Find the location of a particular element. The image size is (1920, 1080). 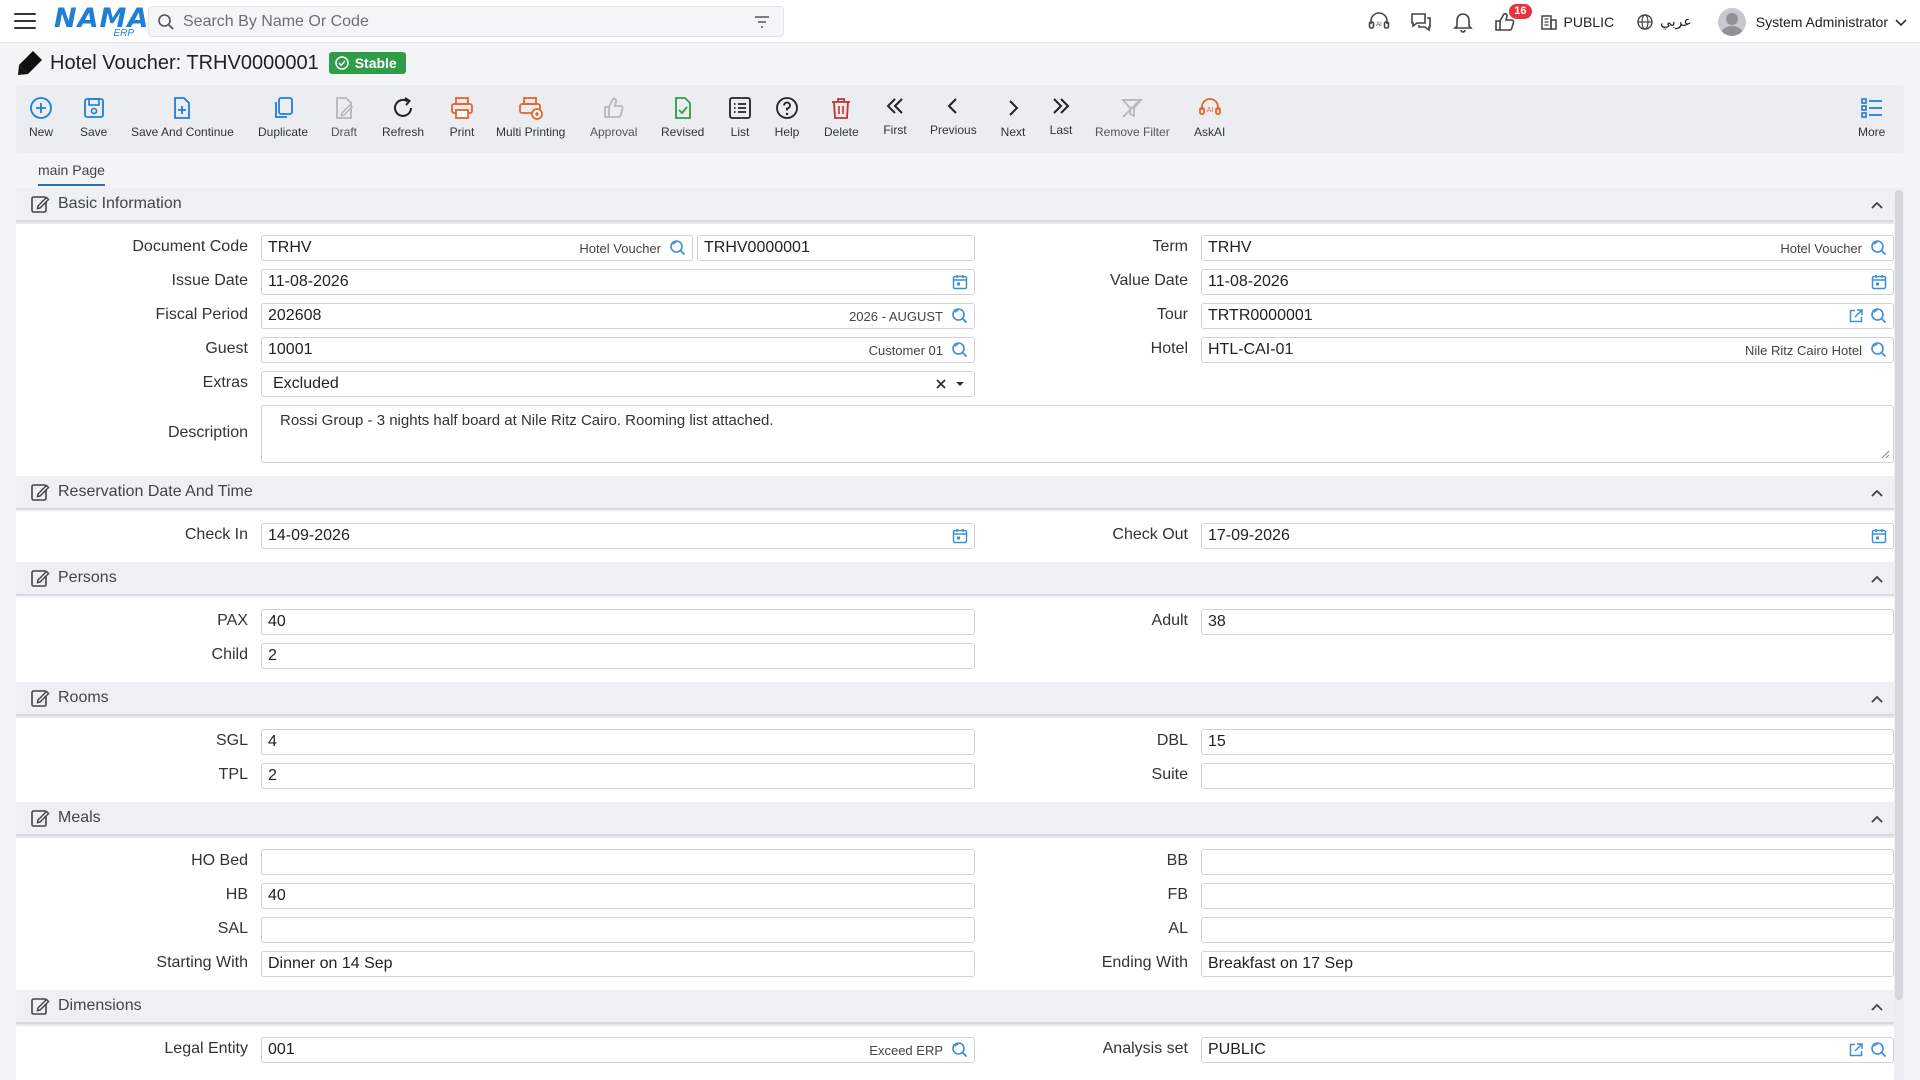

hotel-field: HTL-CAI-01 Nile Ritz Cairo Hotel is located at coordinates (1547, 350).